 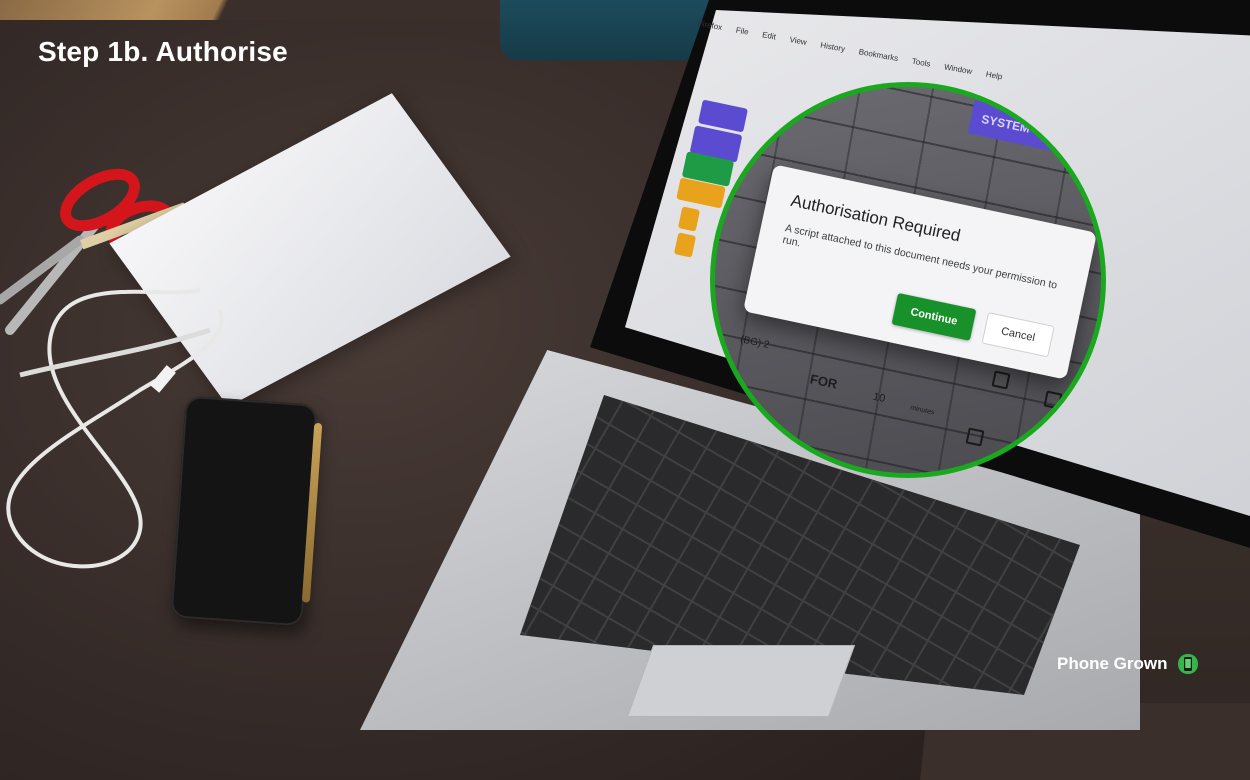 What do you see at coordinates (163, 51) in the screenshot?
I see `slide-title: Step 1b. Authorise` at bounding box center [163, 51].